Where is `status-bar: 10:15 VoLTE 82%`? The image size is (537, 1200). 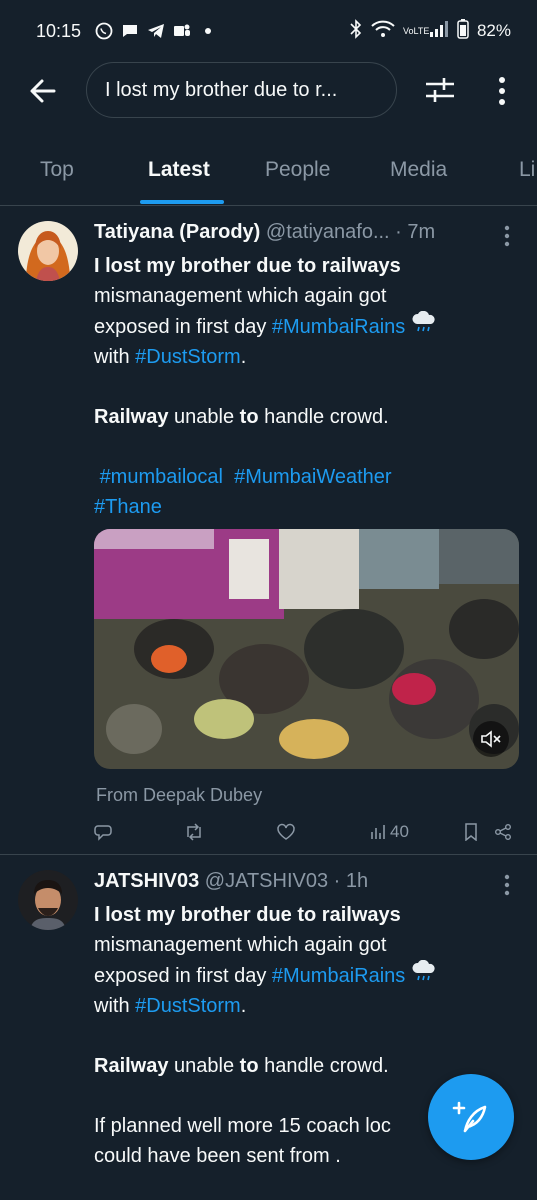
status-bar: 10:15 VoLTE 82% is located at coordinates (268, 31).